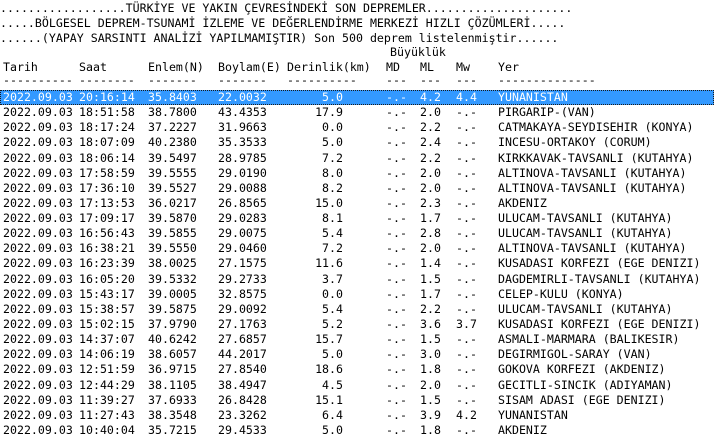 Image resolution: width=714 pixels, height=436 pixels. What do you see at coordinates (172, 218) in the screenshot?
I see `cell-latitude: 39.5870` at bounding box center [172, 218].